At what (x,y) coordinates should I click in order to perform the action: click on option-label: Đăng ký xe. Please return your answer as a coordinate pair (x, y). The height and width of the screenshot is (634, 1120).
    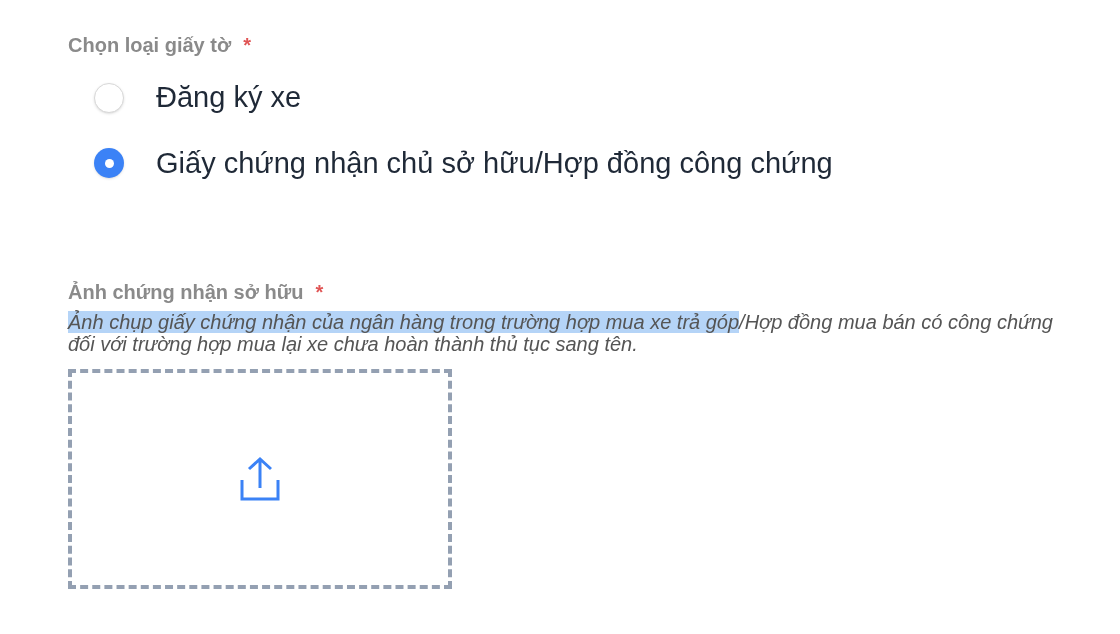
    Looking at the image, I should click on (229, 97).